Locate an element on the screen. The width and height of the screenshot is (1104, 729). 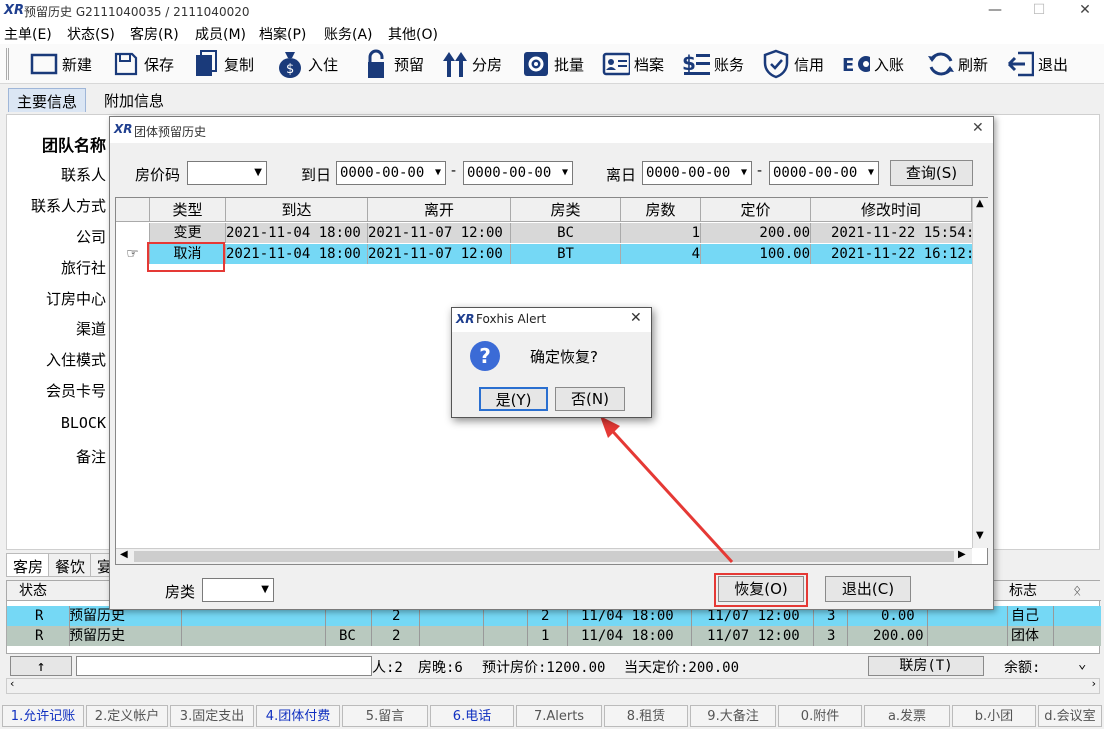
accounts-button: $ 账务 is located at coordinates (713, 64).